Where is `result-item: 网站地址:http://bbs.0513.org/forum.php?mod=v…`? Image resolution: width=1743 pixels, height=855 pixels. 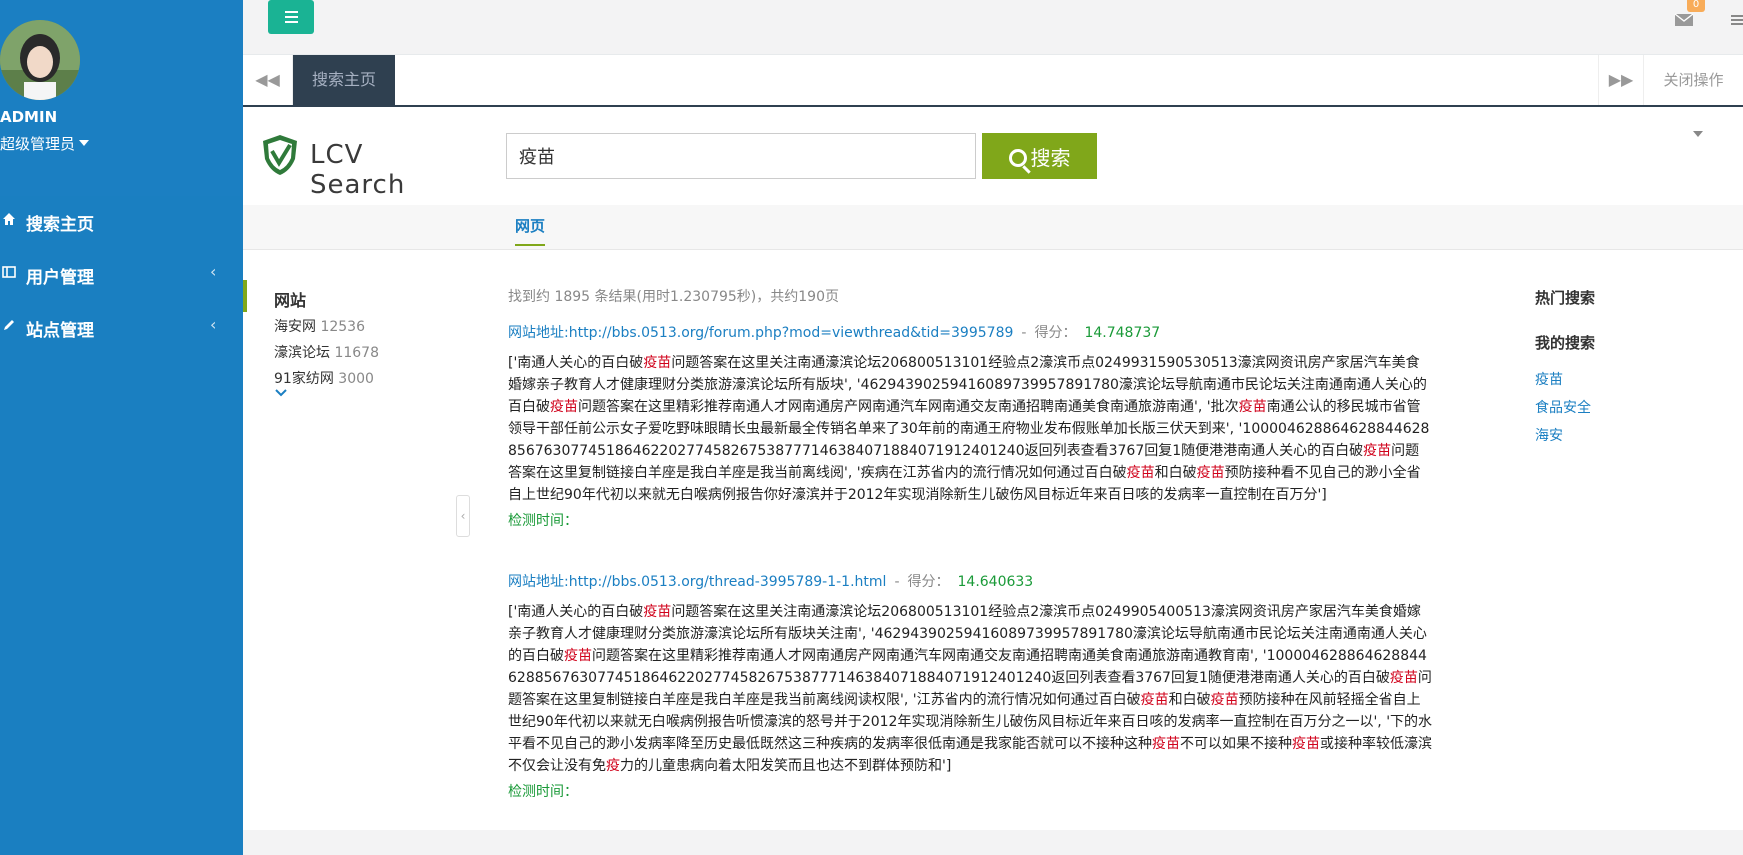 result-item: 网站地址:http://bbs.0513.org/forum.php?mod=v… is located at coordinates (970, 426).